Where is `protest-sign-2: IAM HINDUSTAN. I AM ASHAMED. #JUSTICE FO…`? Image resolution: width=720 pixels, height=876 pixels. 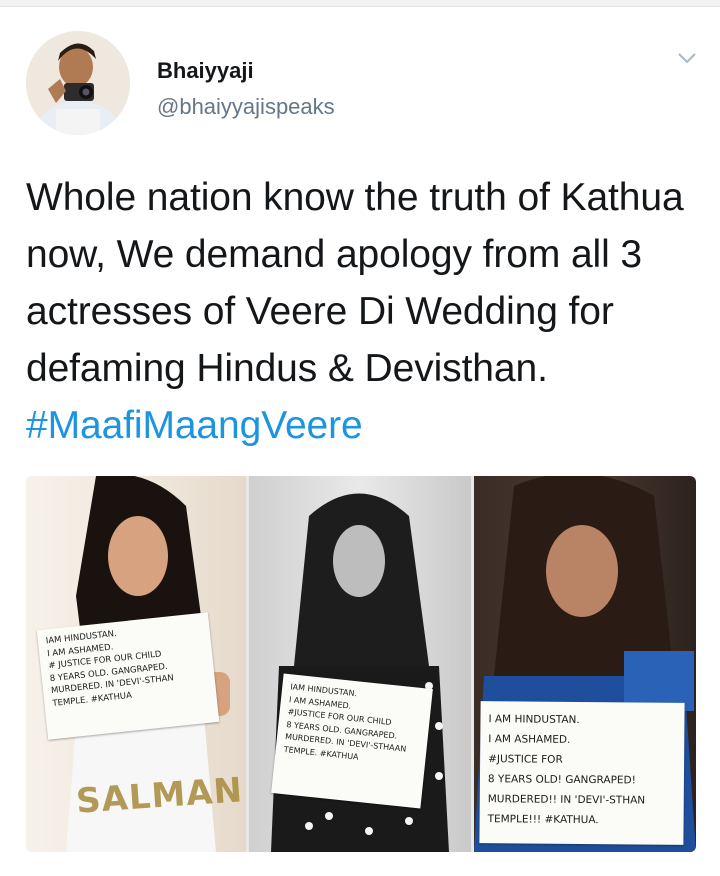
protest-sign-2: IAM HINDUSTAN. I AM ASHAMED. #JUSTICE FO… is located at coordinates (352, 741).